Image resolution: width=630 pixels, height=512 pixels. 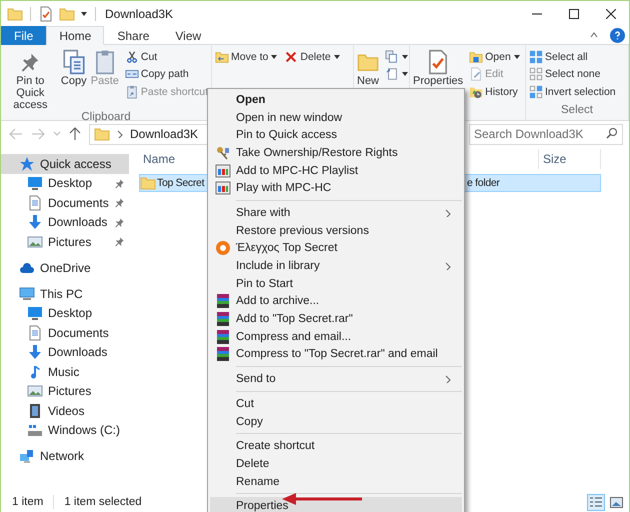 I want to click on ribbon-tab: Home, so click(x=75, y=35).